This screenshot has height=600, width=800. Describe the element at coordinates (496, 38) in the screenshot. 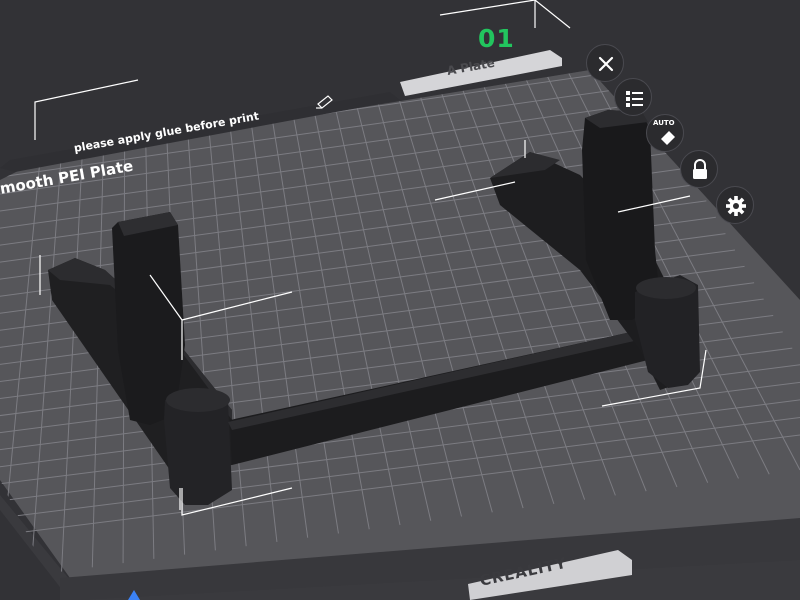

I see `plate-number: 01` at that location.